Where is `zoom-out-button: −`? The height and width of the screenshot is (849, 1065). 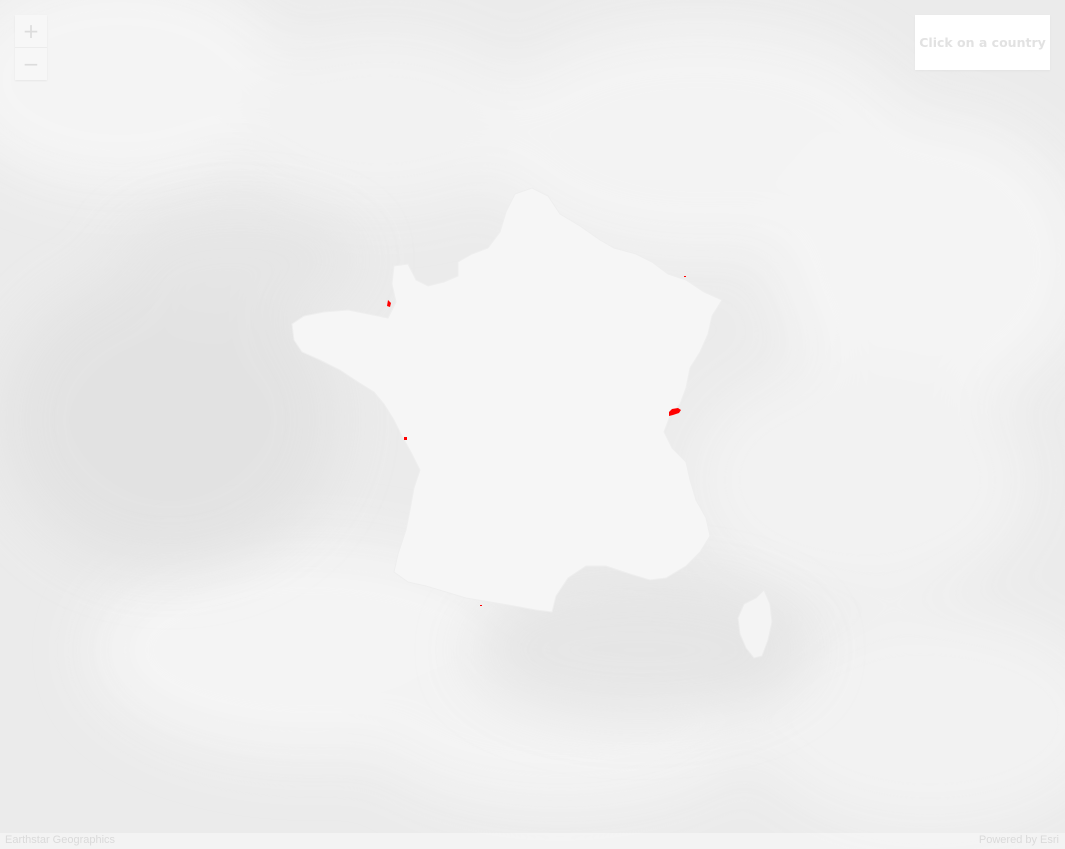
zoom-out-button: − is located at coordinates (31, 63).